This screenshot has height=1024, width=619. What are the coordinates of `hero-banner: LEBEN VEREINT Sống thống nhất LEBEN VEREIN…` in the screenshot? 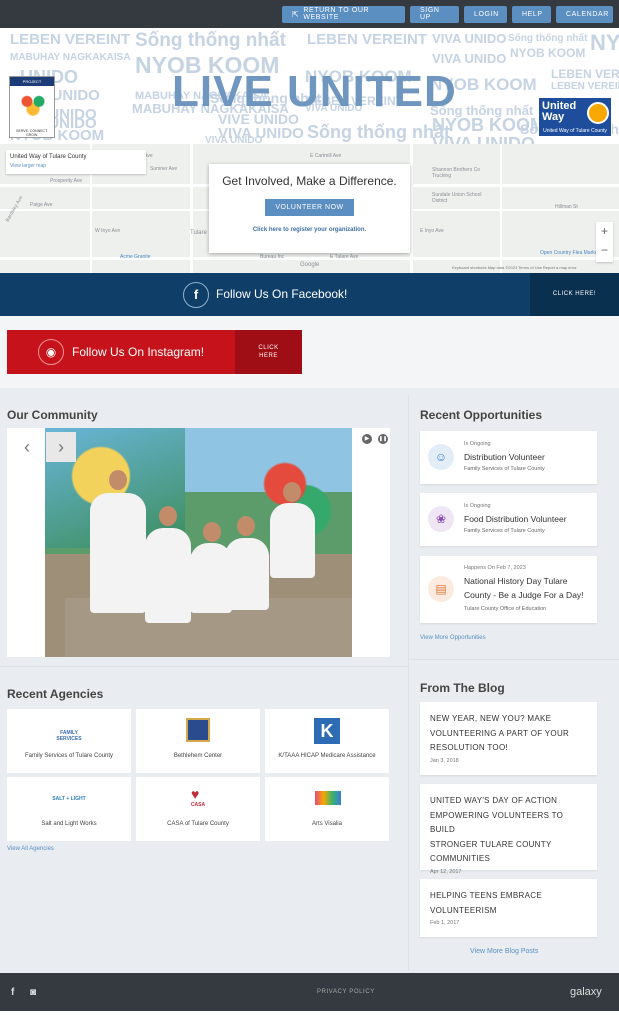 It's located at (309, 86).